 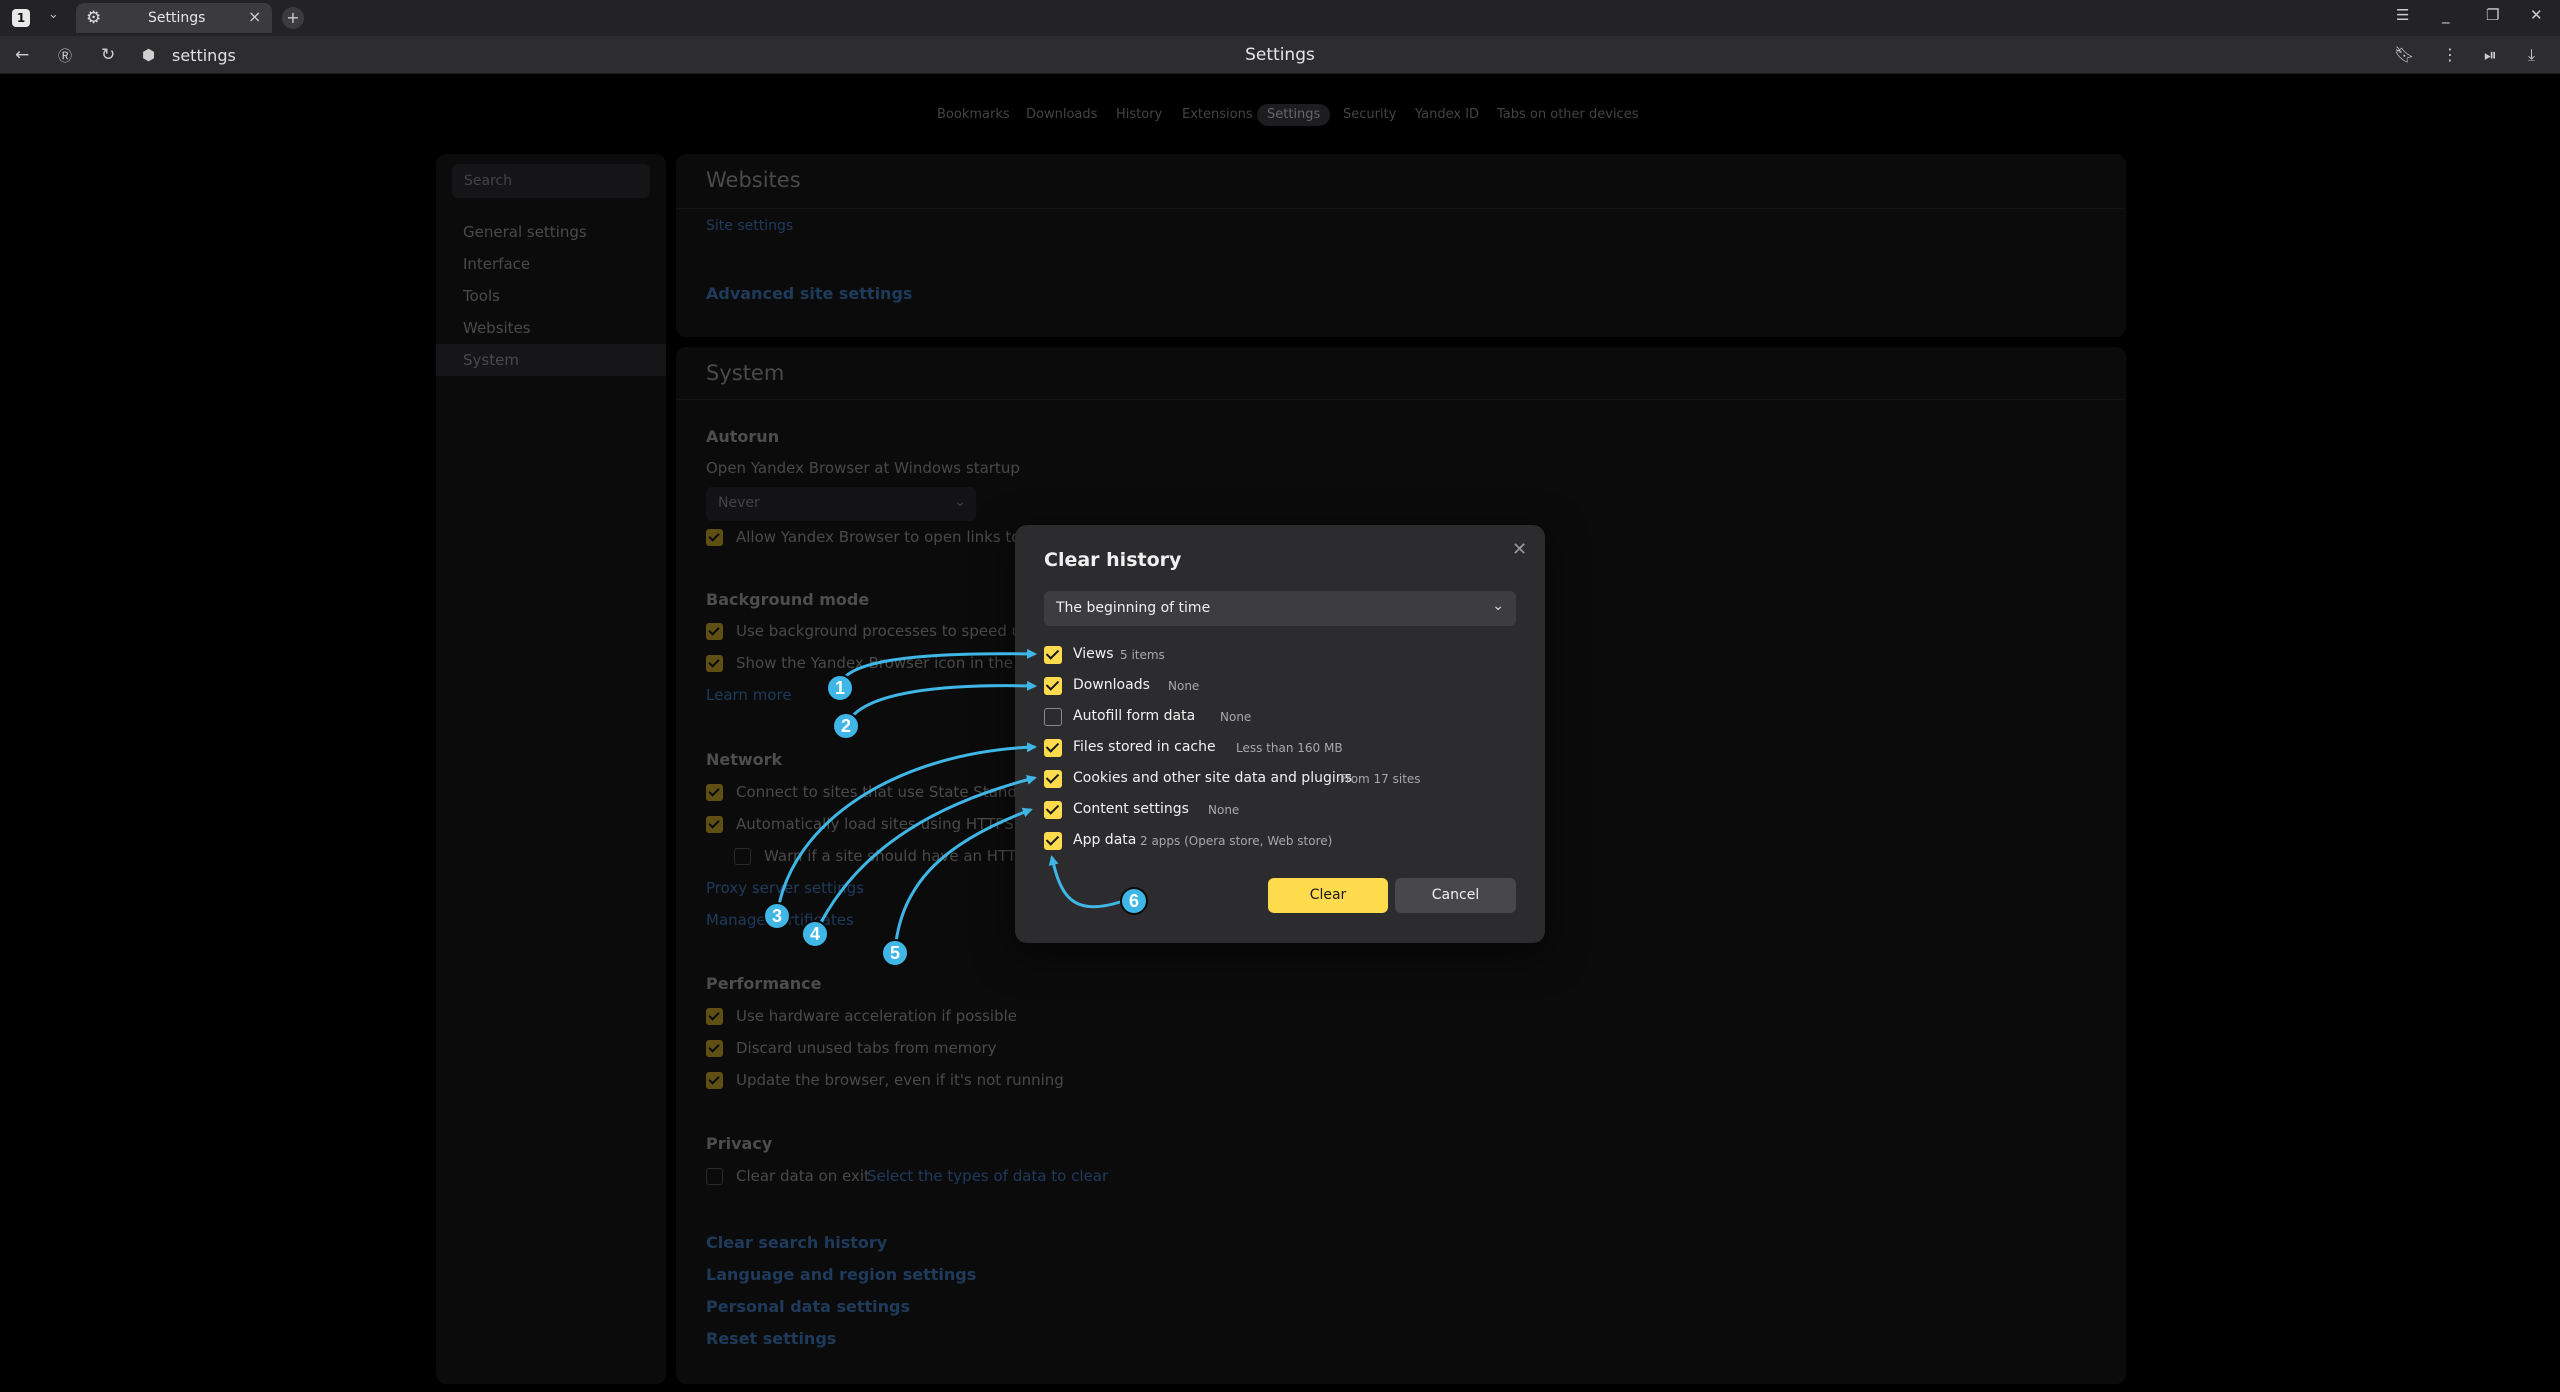 What do you see at coordinates (53, 14) in the screenshot?
I see `chevron-down-icon: ⌄` at bounding box center [53, 14].